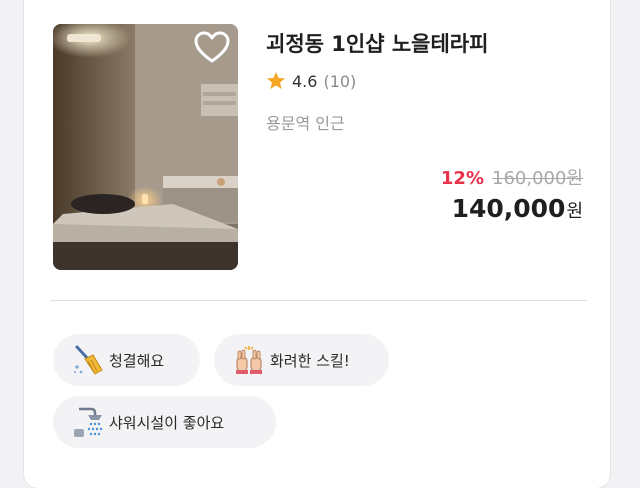 Image resolution: width=640 pixels, height=488 pixels. What do you see at coordinates (377, 43) in the screenshot?
I see `listing-title: 괴정동 1인샵 노을테라피` at bounding box center [377, 43].